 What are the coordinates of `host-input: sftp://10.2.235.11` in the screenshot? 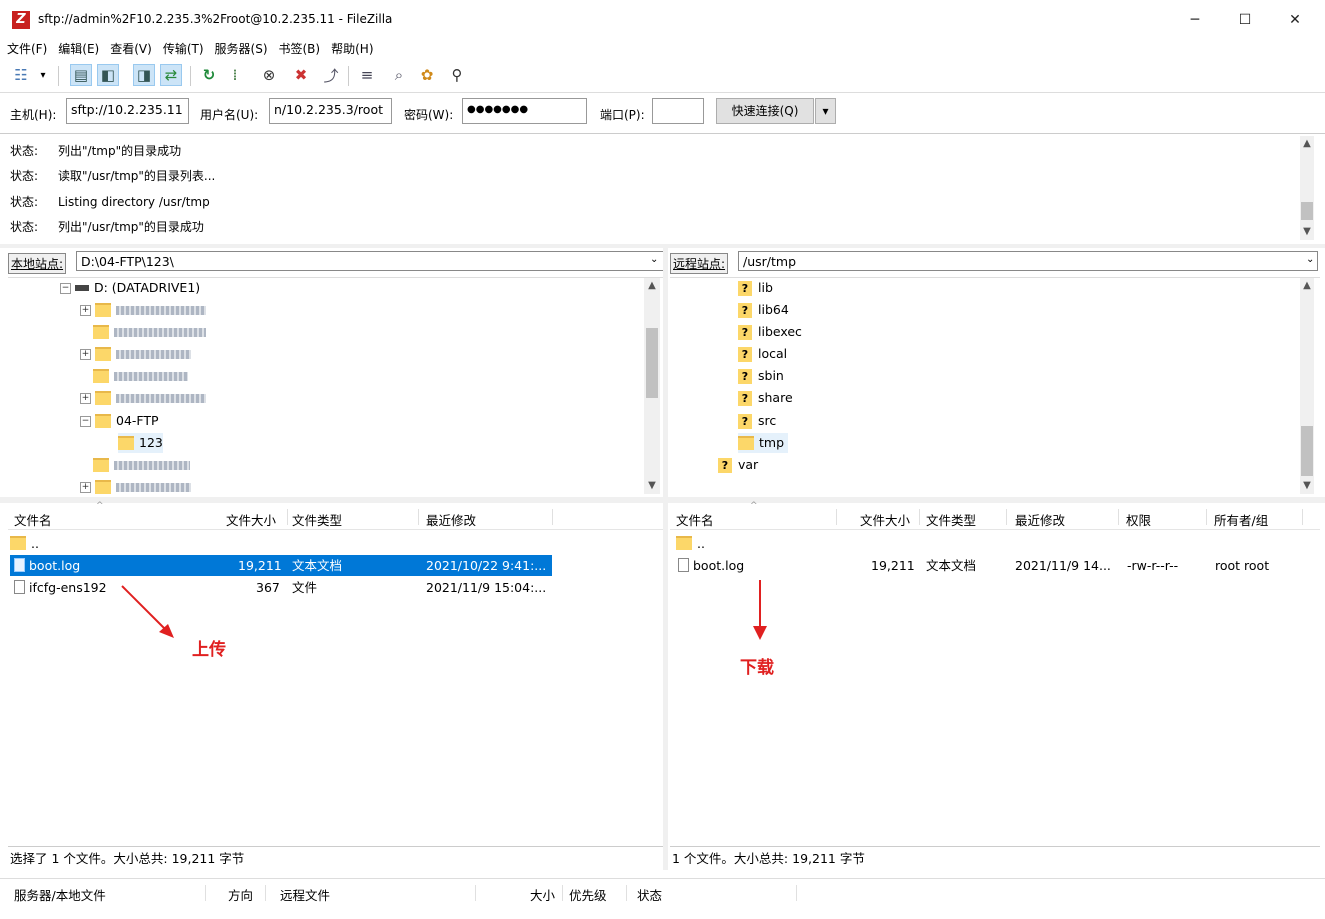 It's located at (127, 111).